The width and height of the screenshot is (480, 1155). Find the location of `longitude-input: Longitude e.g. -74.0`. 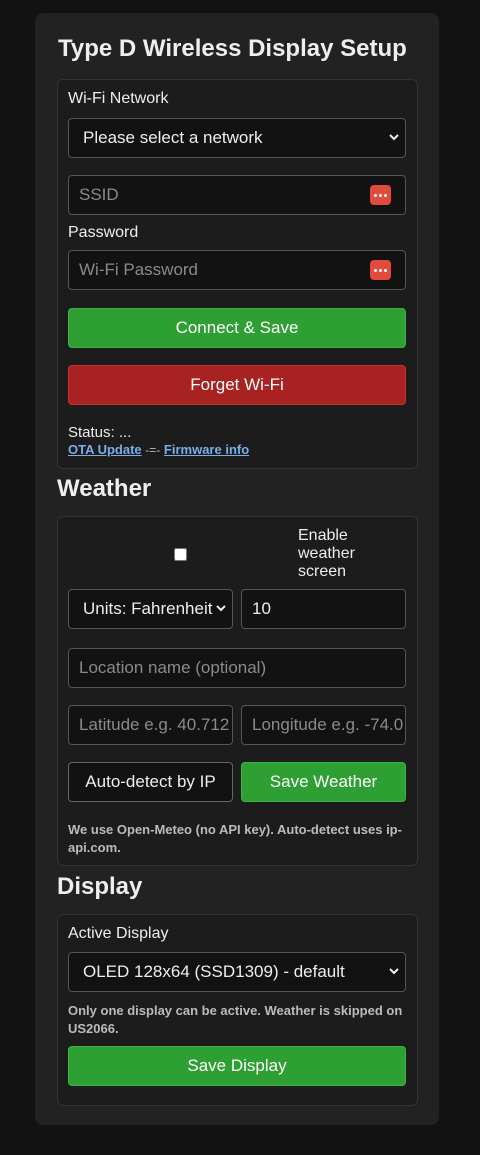

longitude-input: Longitude e.g. -74.0 is located at coordinates (323, 725).